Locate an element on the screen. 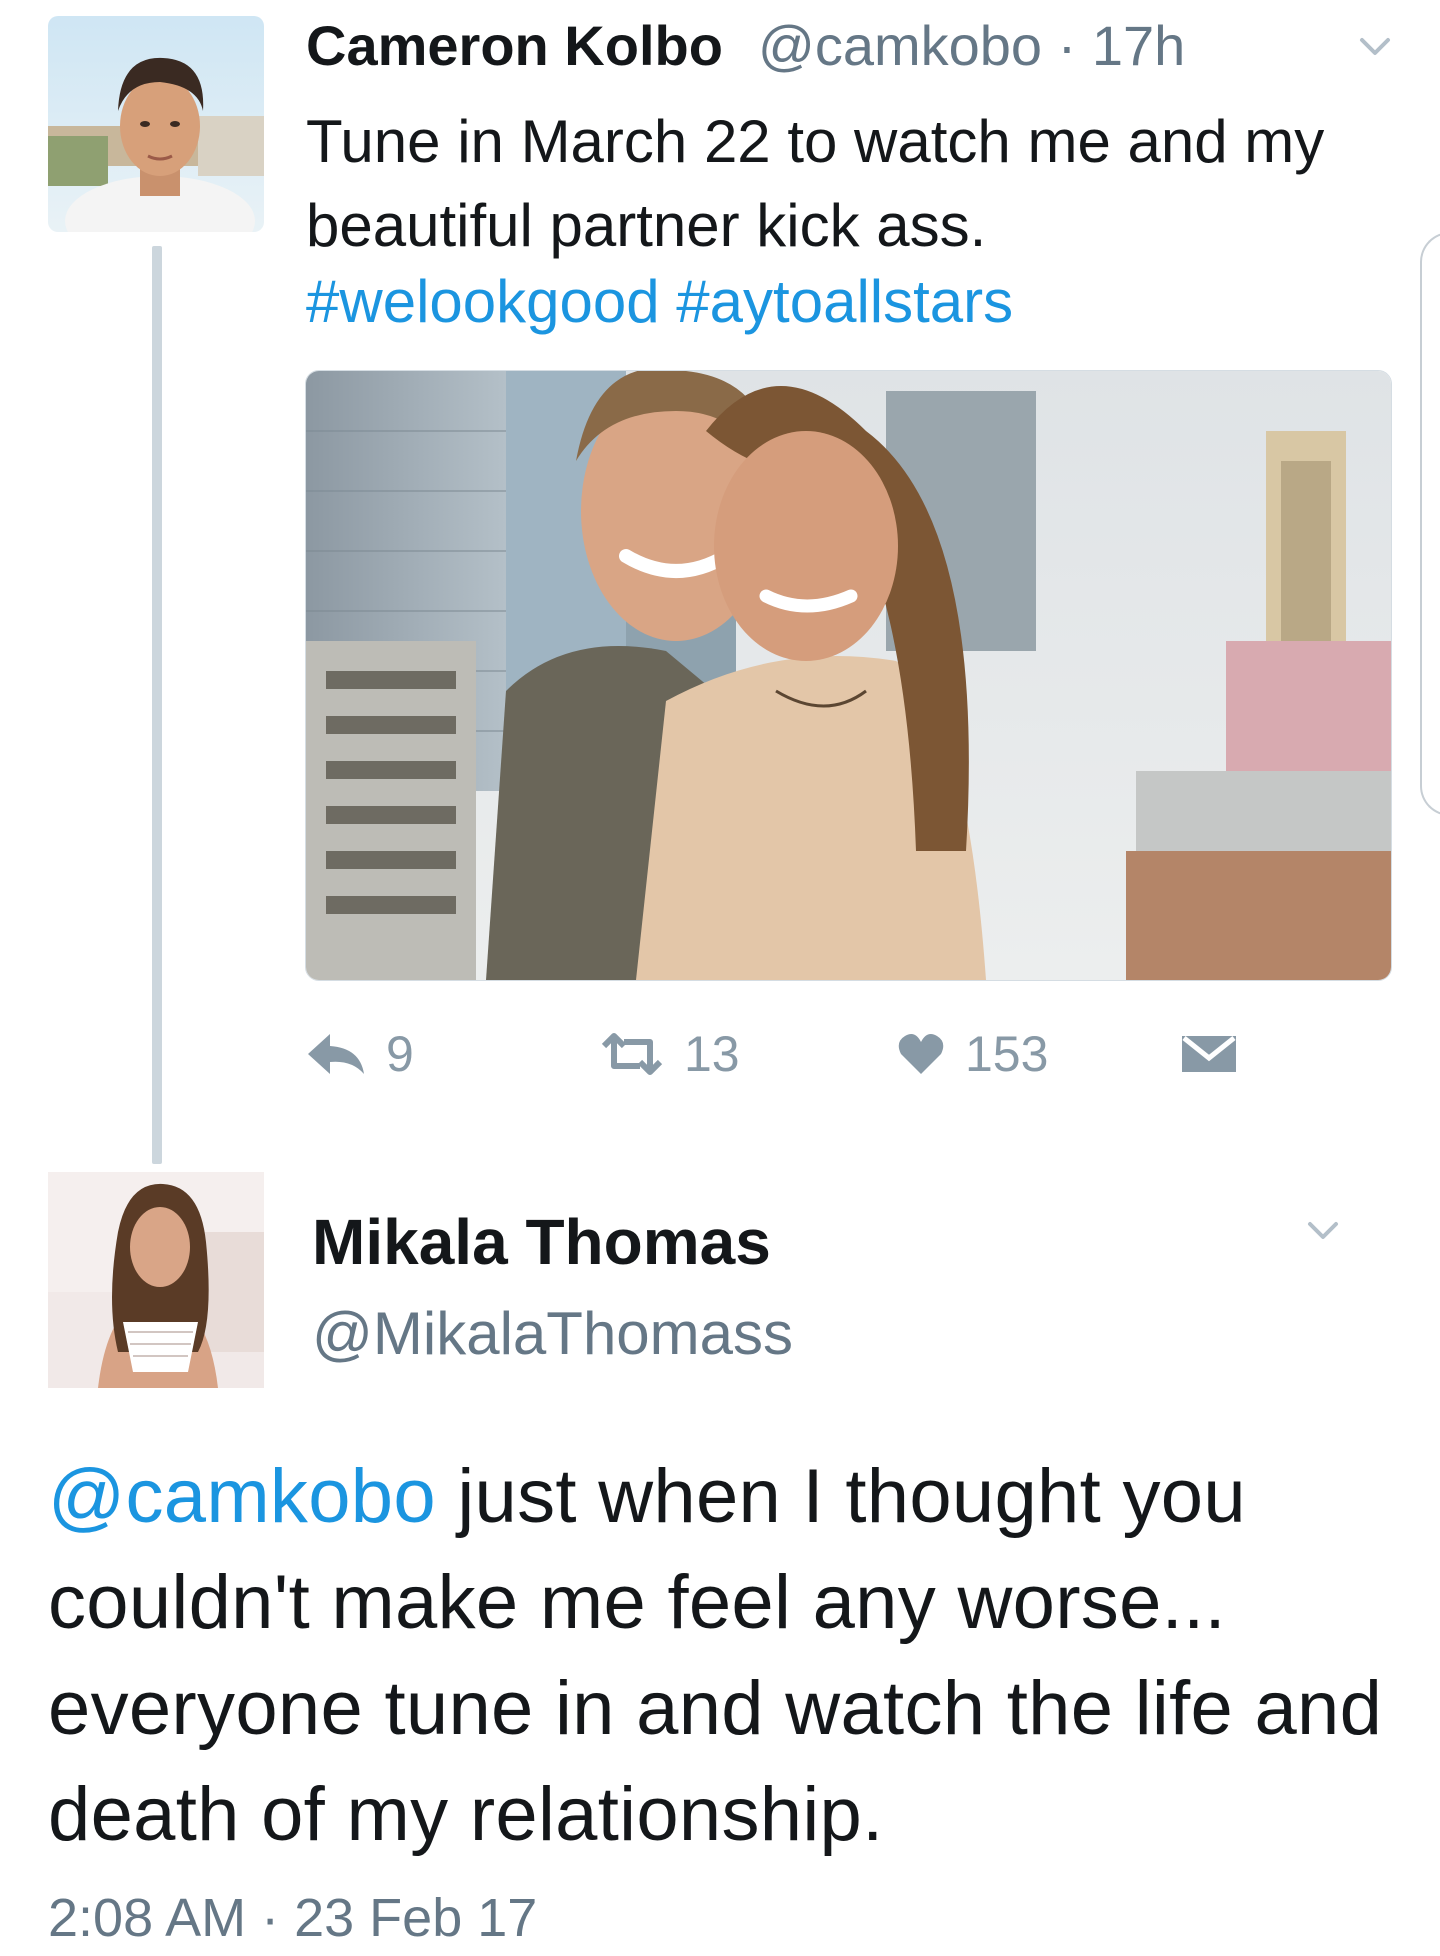  author-handle: @MikalaThomass is located at coordinates (552, 1334).